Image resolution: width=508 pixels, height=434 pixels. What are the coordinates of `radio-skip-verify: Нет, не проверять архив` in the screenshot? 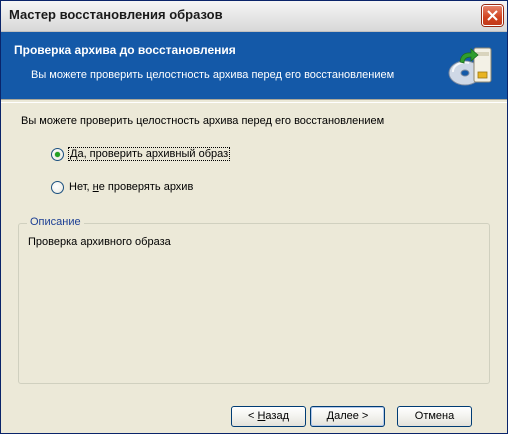 It's located at (161, 189).